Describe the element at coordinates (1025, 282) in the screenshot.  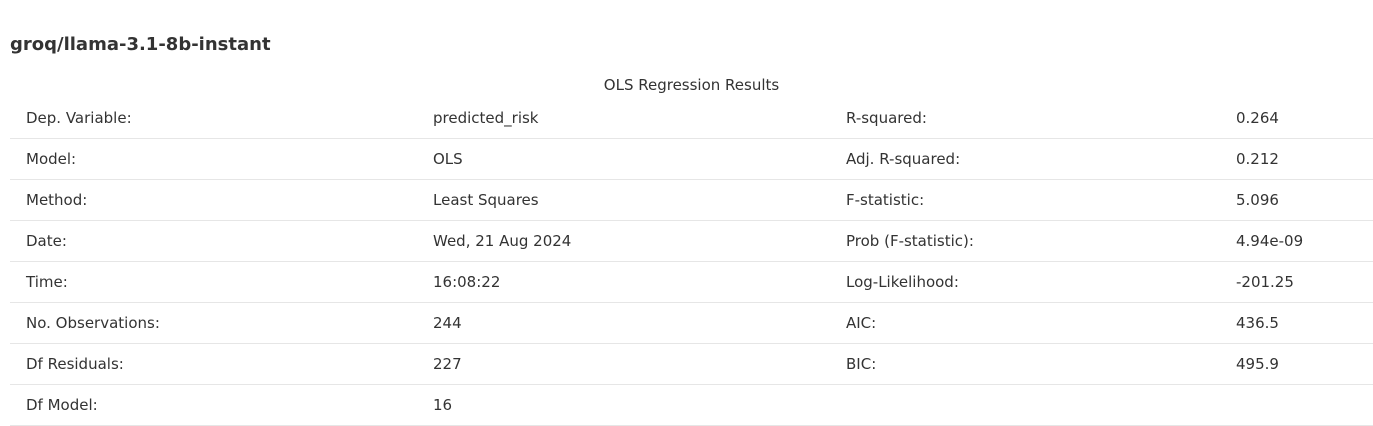
I see `row-label-right: Log-Likelihood:` at that location.